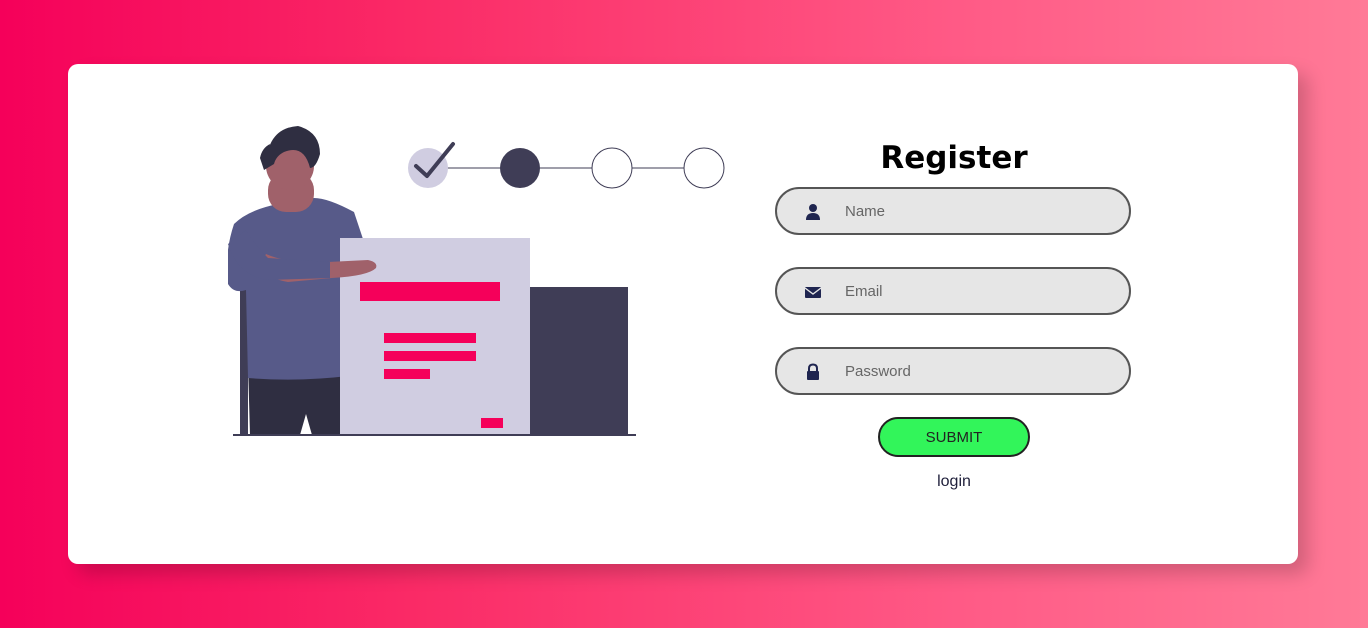  I want to click on user-icon, so click(813, 212).